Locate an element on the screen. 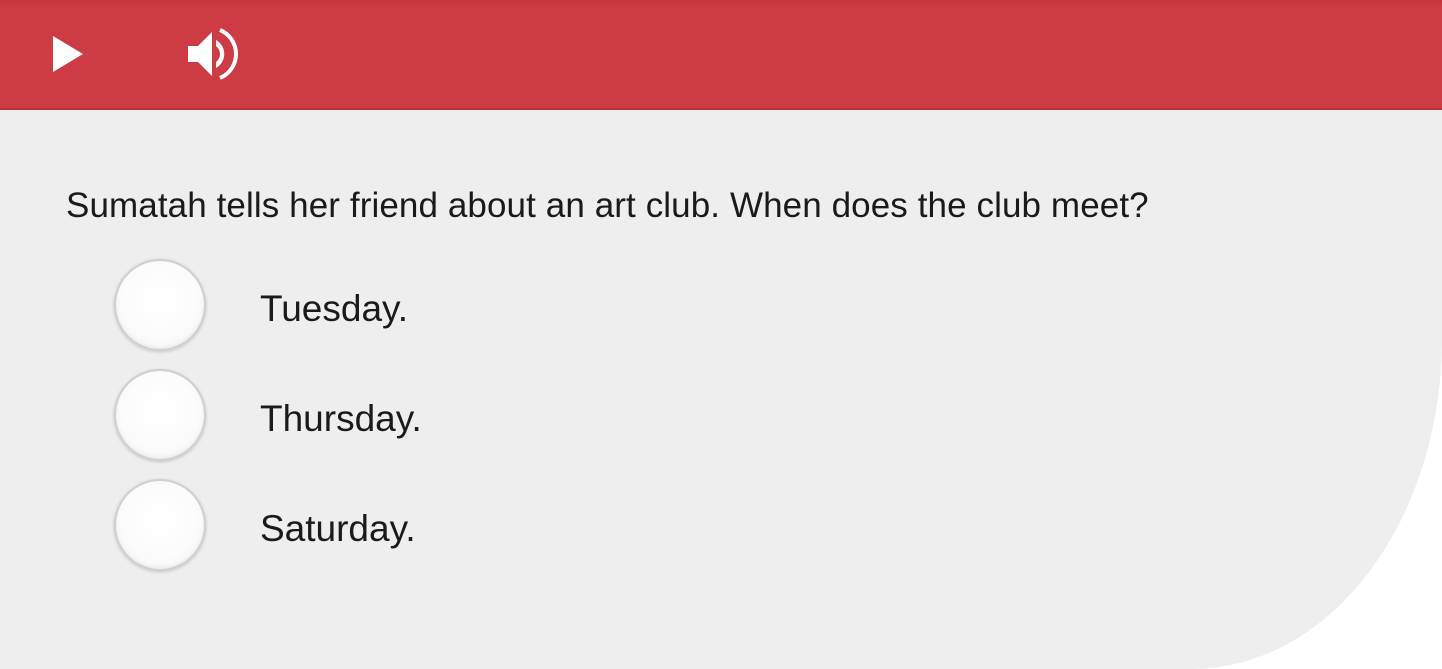  speaker-icon is located at coordinates (213, 54).